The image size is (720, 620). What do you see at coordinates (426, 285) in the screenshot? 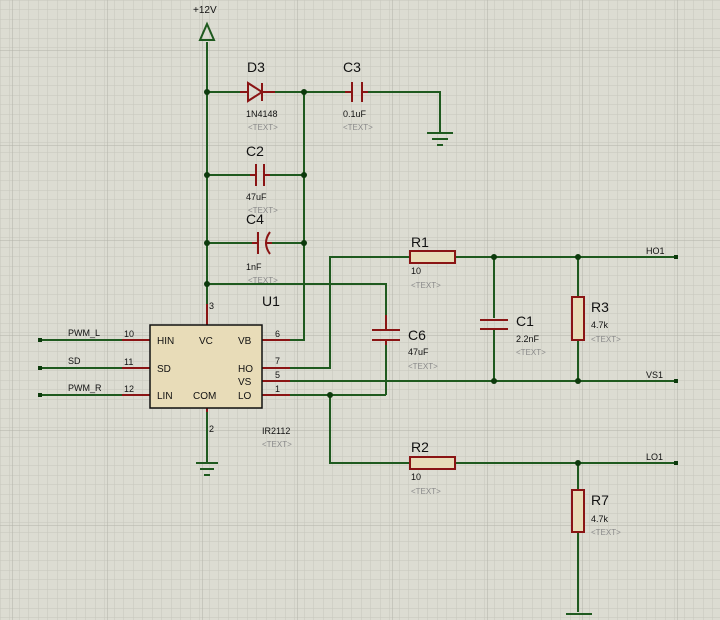
I see `r1-hint: <TEXT>` at bounding box center [426, 285].